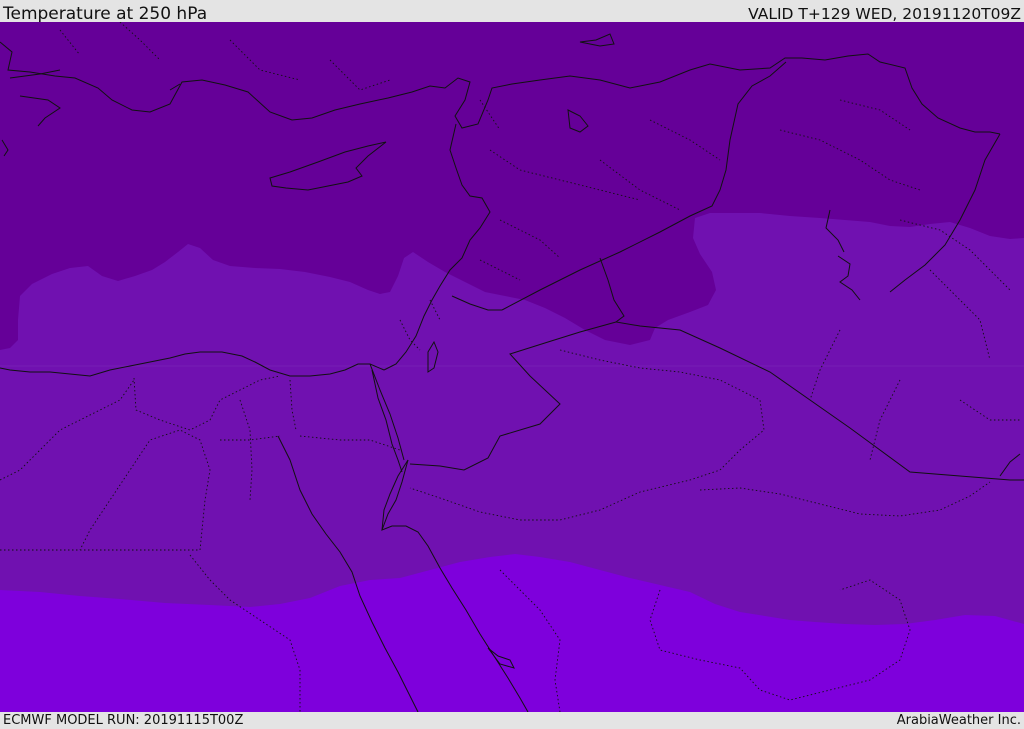  Describe the element at coordinates (123, 720) in the screenshot. I see `model-run-label: ECMWF MODEL RUN: 20191115T00Z` at that location.